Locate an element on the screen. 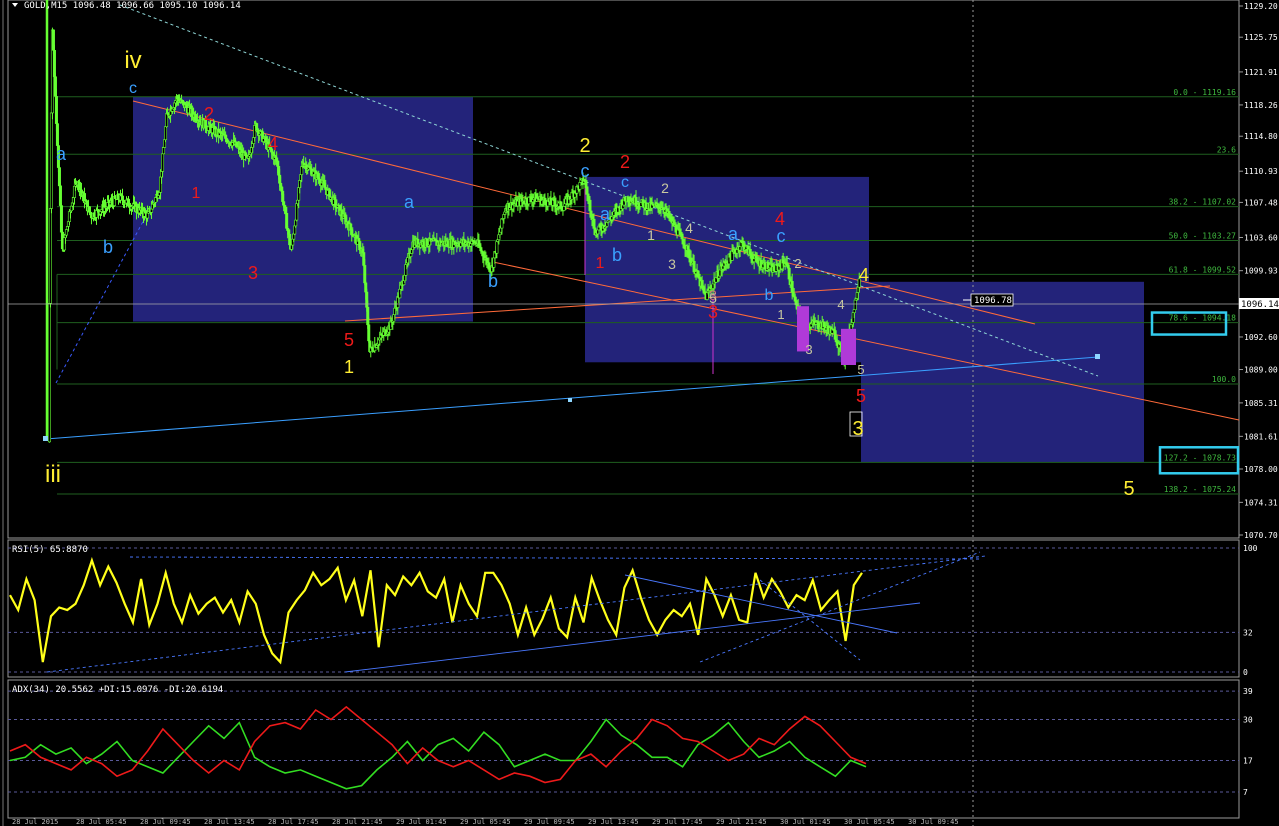  wave-label-2: 2 is located at coordinates (584, 146).